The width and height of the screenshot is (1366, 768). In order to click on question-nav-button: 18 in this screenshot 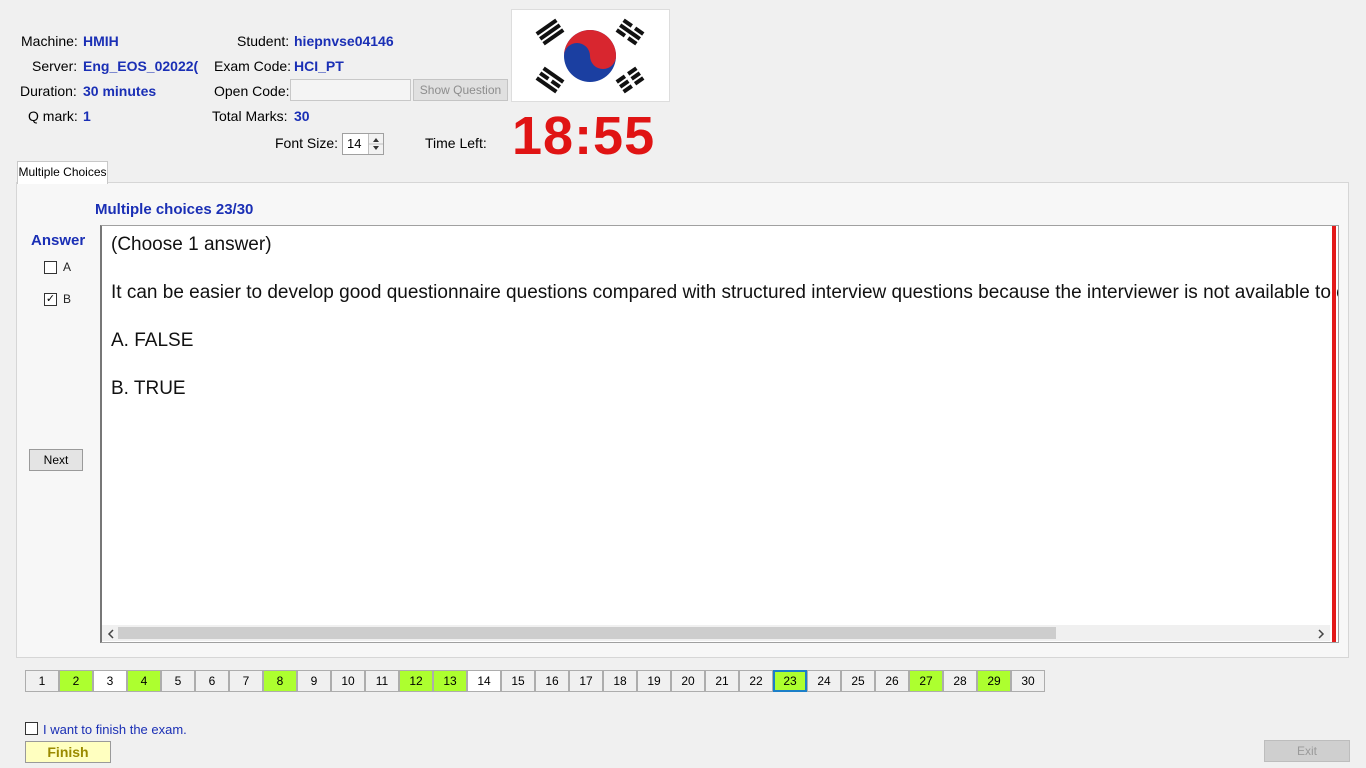, I will do `click(620, 681)`.